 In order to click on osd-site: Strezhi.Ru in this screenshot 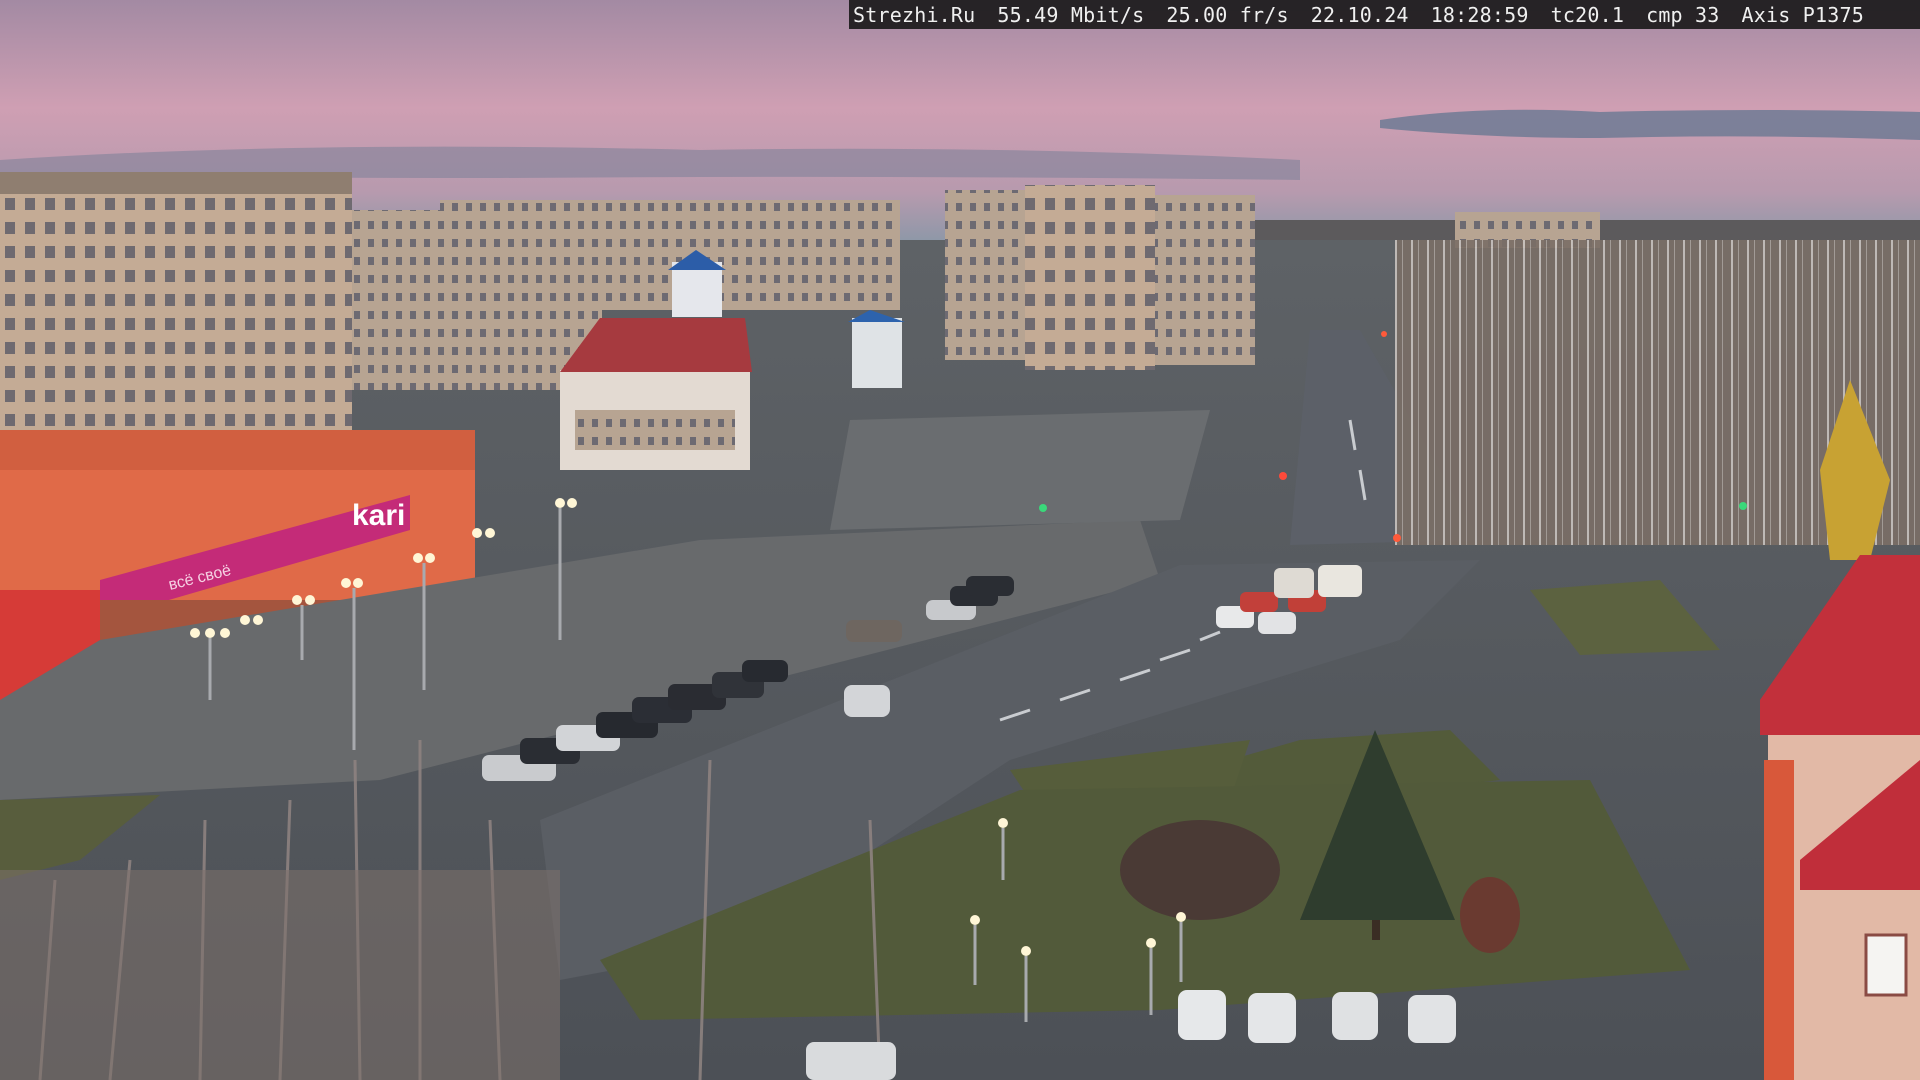, I will do `click(914, 14)`.